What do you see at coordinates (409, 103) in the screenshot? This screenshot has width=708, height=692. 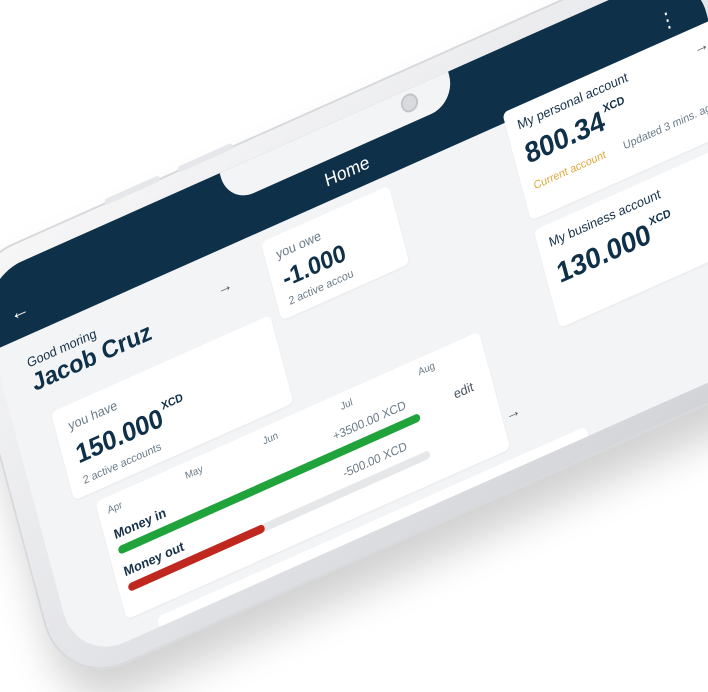 I see `camera-icon` at bounding box center [409, 103].